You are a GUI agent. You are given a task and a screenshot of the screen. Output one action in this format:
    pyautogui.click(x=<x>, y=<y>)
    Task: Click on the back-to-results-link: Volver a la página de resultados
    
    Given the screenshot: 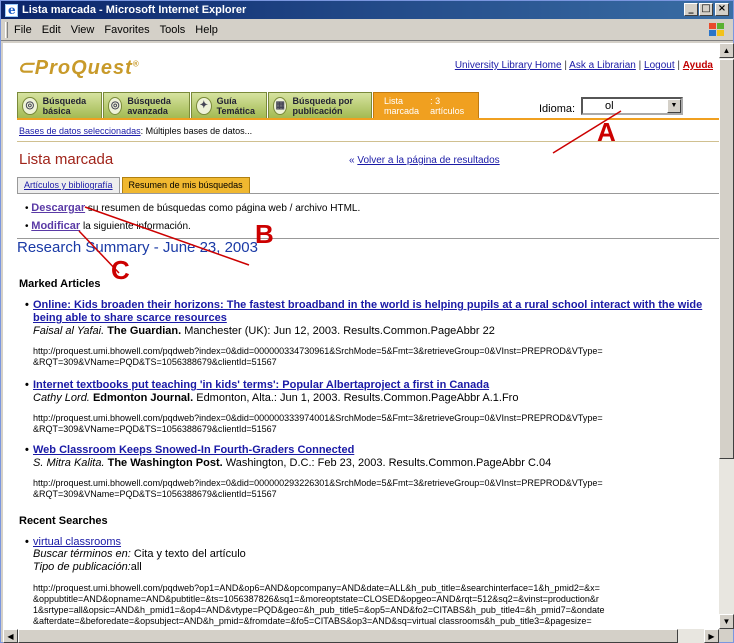 What is the action you would take?
    pyautogui.click(x=428, y=160)
    